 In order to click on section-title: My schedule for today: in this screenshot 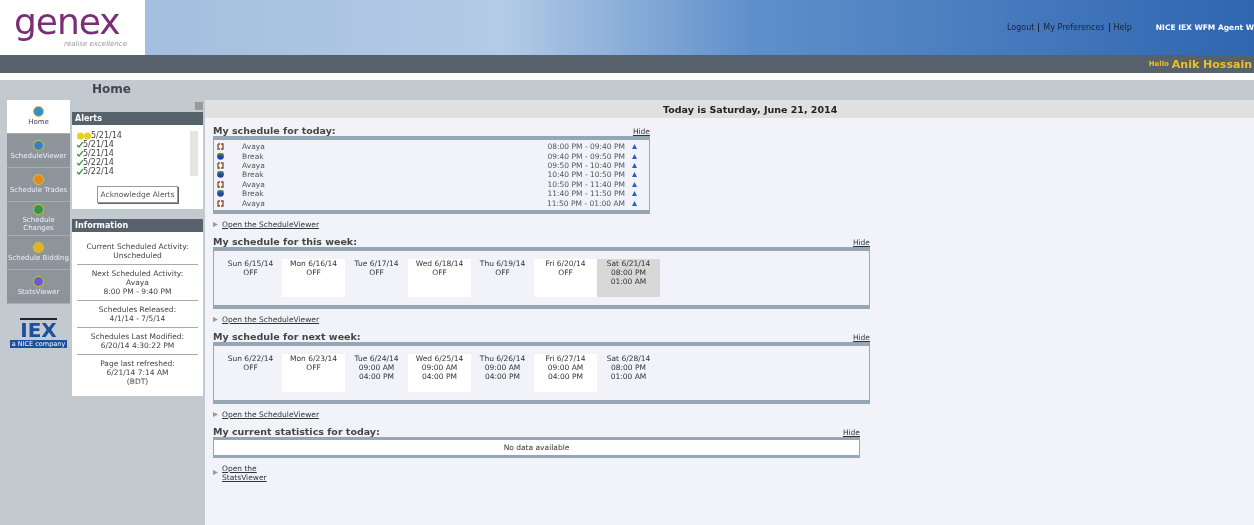, I will do `click(274, 130)`.